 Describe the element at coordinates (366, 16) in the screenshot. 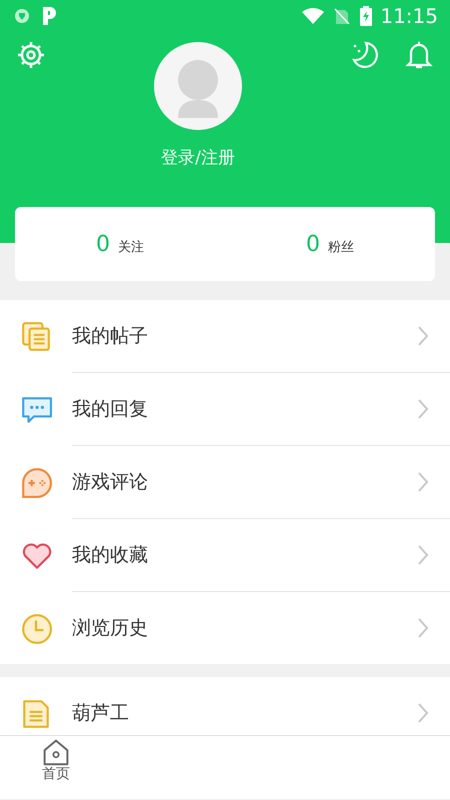

I see `battery-icon` at that location.